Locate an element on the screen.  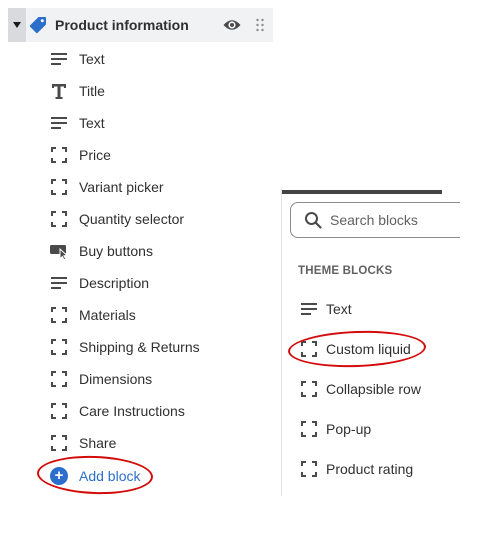
picker-item-label: Pop-up is located at coordinates (349, 429).